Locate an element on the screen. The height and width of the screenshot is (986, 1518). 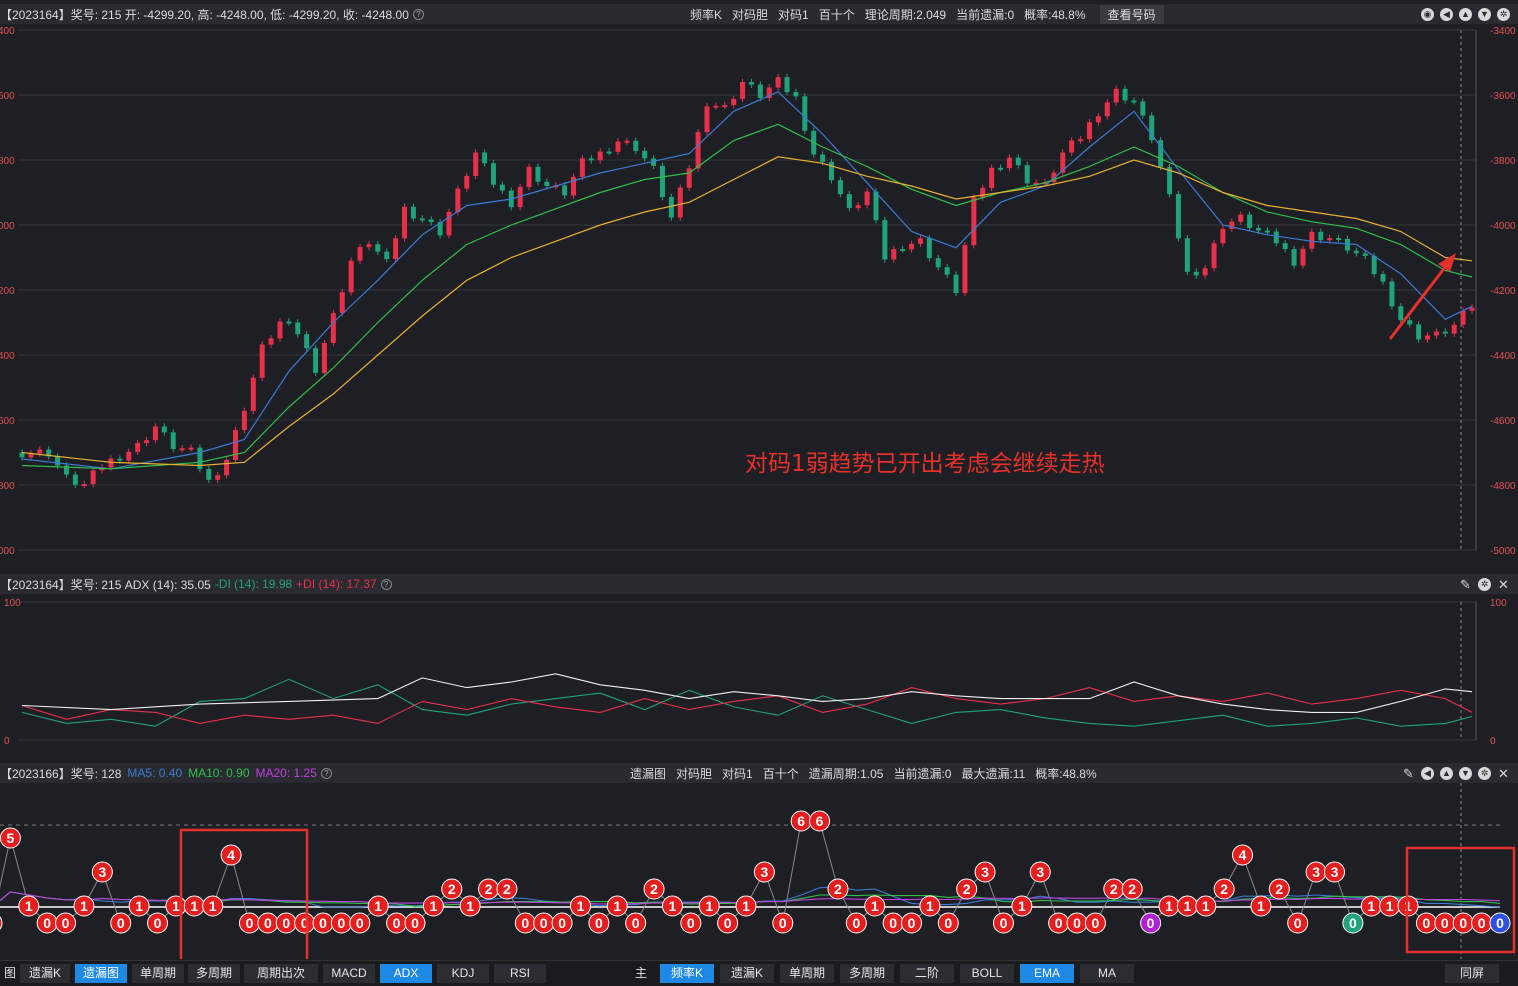
tab-ma: MA is located at coordinates (1107, 973).